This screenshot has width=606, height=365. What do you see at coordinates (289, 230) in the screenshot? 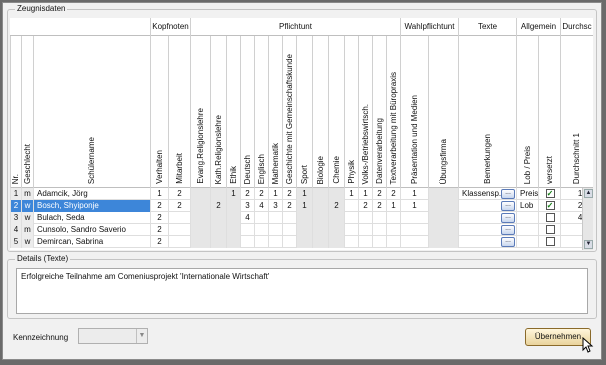
I see `cell-gmg` at bounding box center [289, 230].